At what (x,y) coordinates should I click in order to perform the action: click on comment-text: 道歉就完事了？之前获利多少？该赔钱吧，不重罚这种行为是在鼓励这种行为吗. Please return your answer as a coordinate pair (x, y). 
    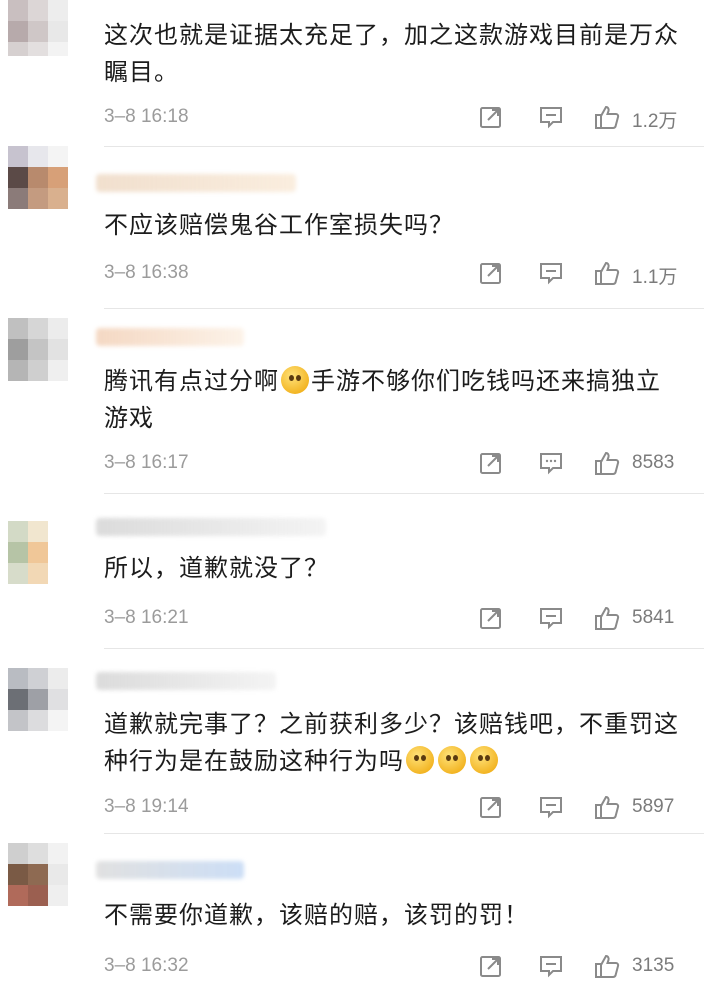
    Looking at the image, I should click on (394, 743).